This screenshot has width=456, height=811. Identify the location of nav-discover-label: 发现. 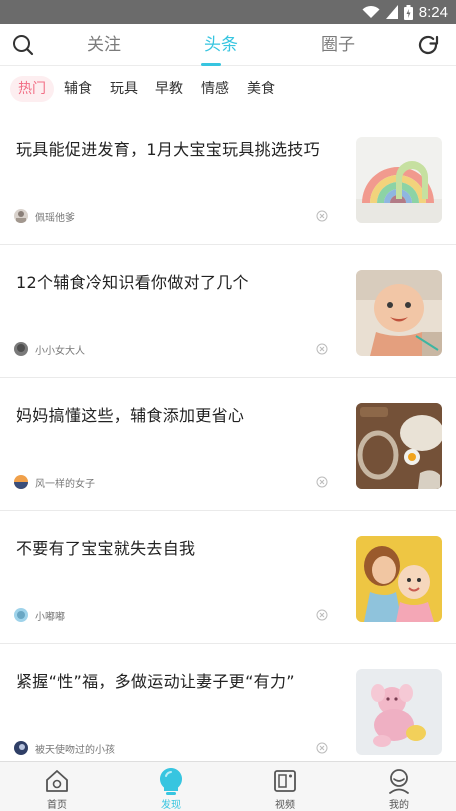
(171, 805).